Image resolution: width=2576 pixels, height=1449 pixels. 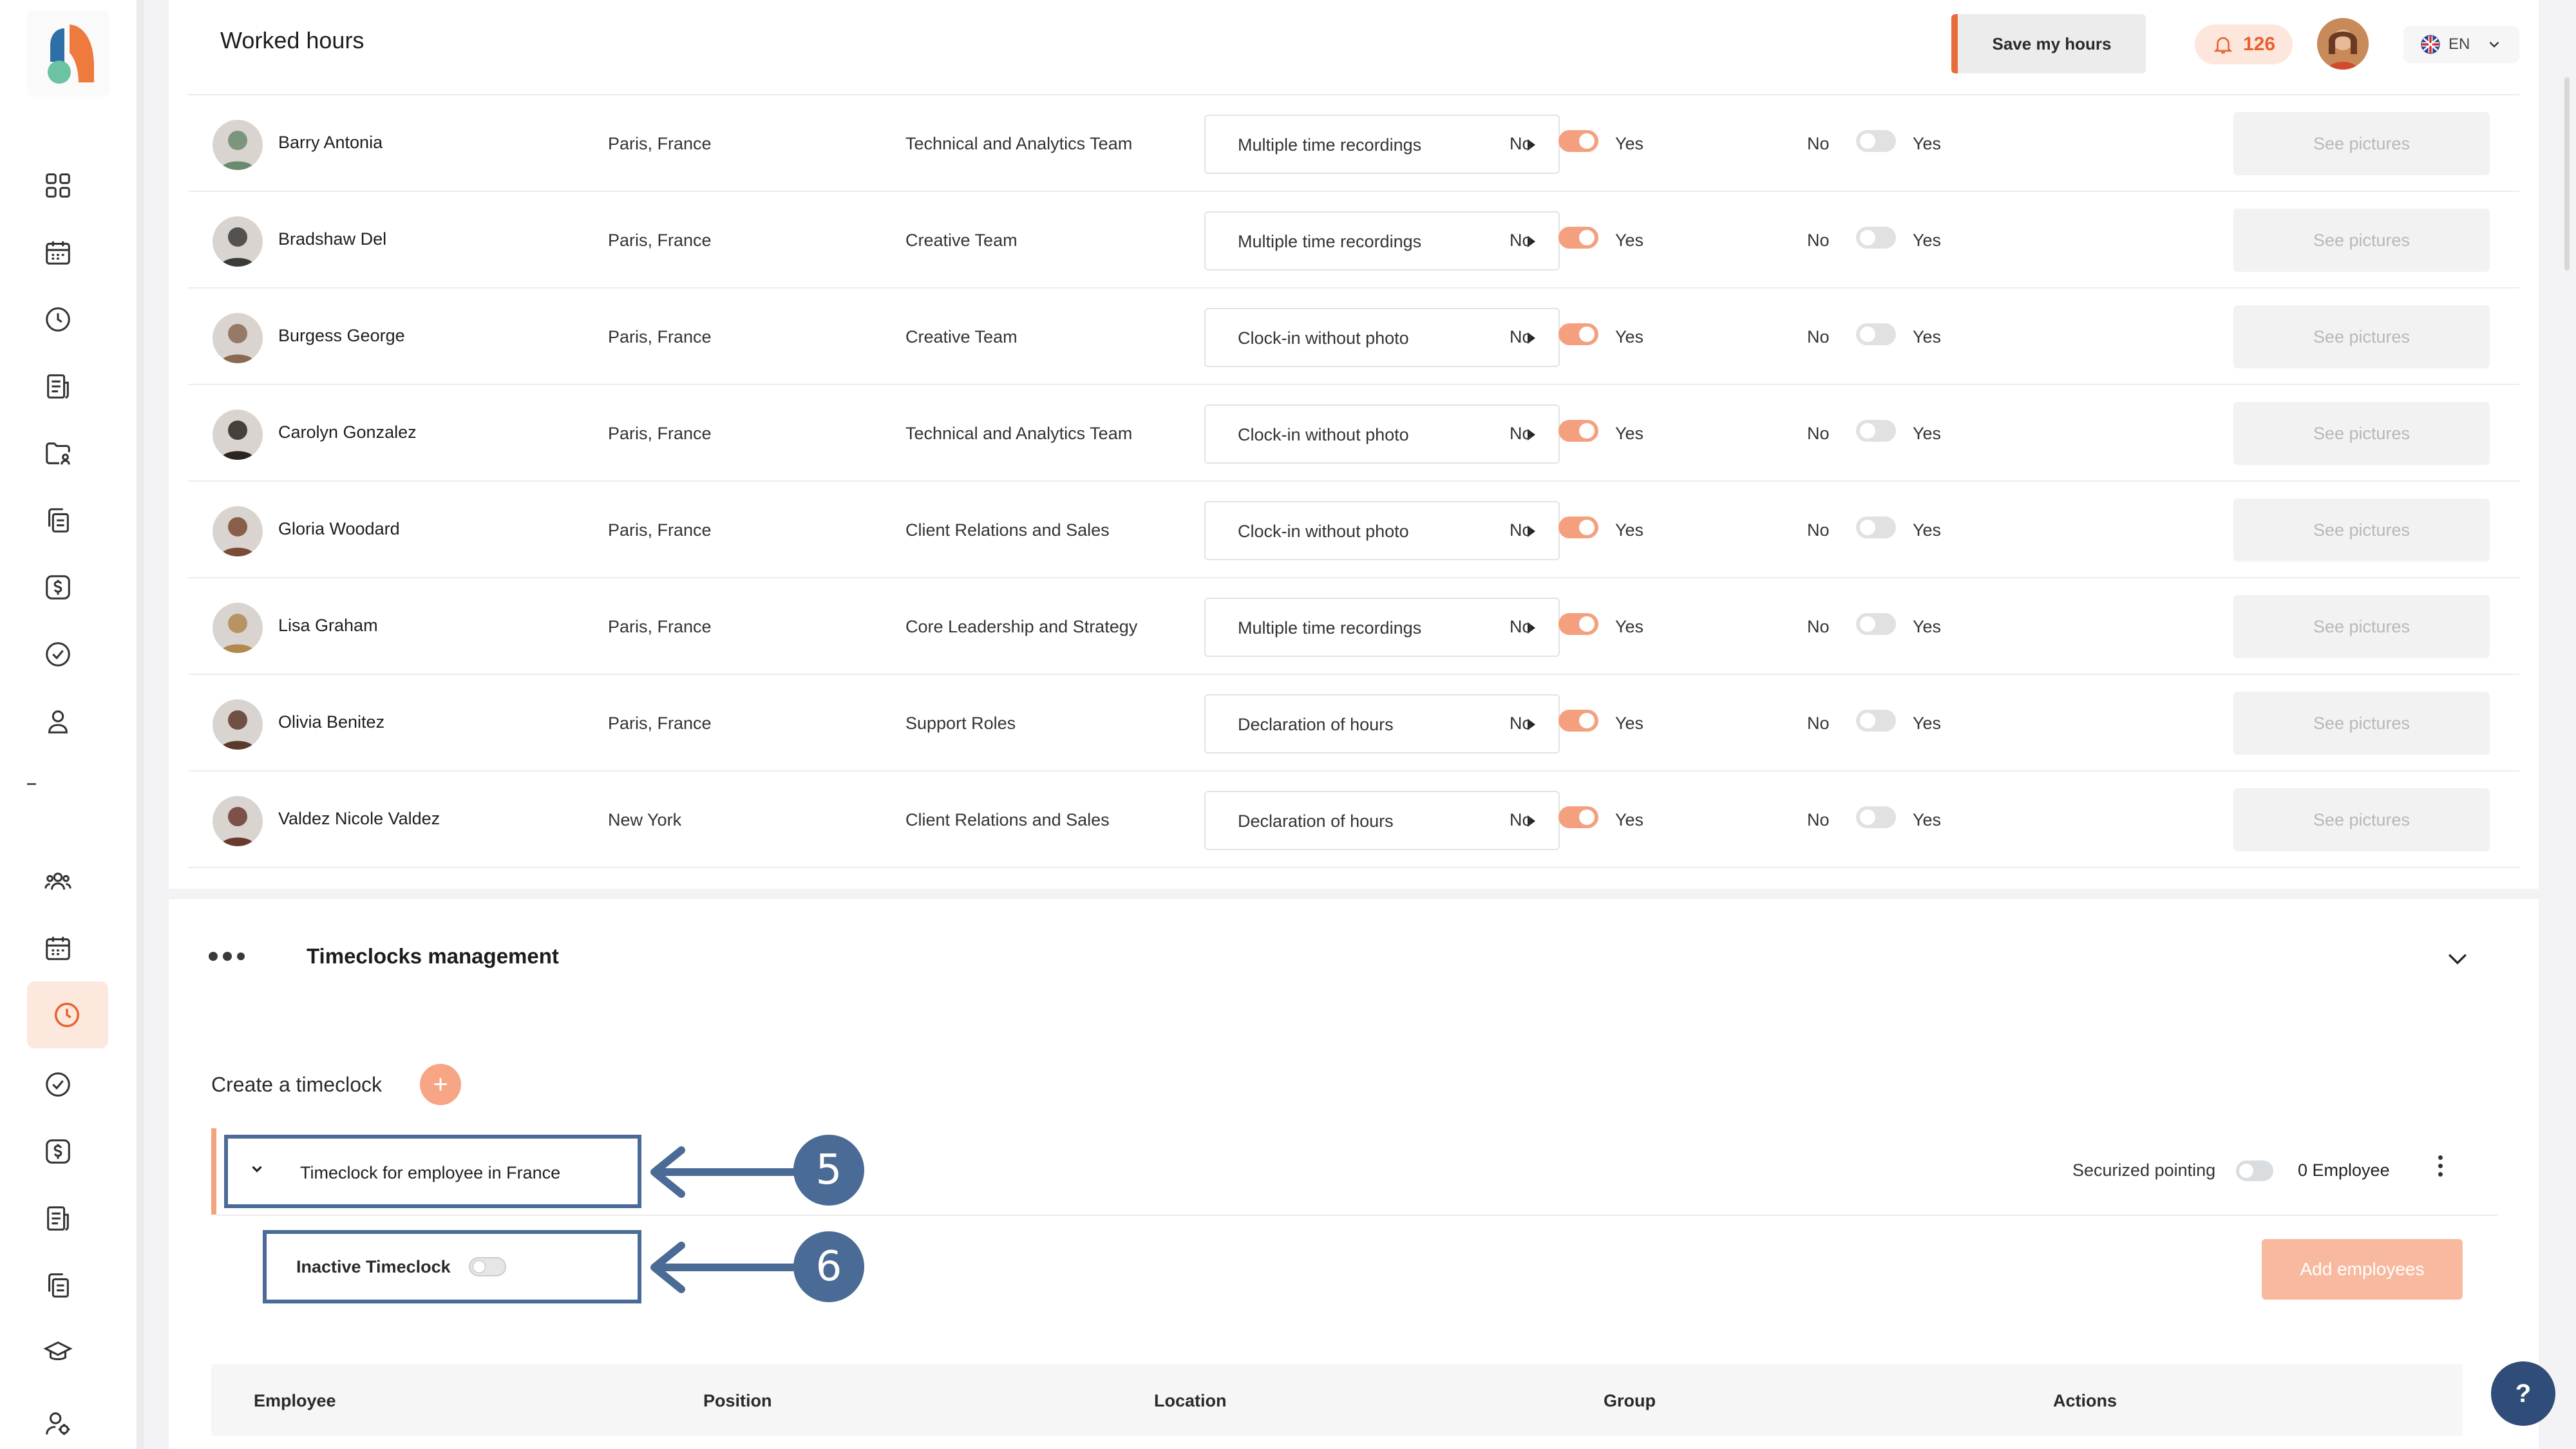 I want to click on create-timeclock-button: +, so click(x=441, y=1084).